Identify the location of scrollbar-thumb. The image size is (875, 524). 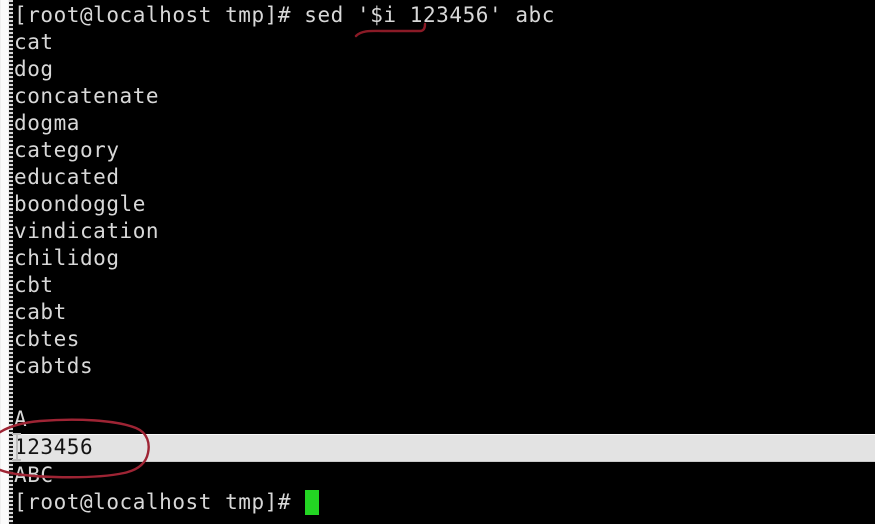
(4, 262).